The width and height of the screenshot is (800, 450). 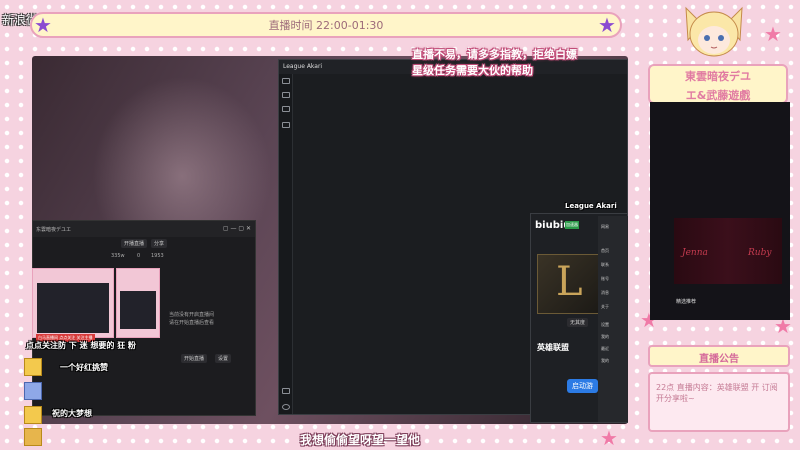 What do you see at coordinates (605, 293) in the screenshot?
I see `menu-item: 消息` at bounding box center [605, 293].